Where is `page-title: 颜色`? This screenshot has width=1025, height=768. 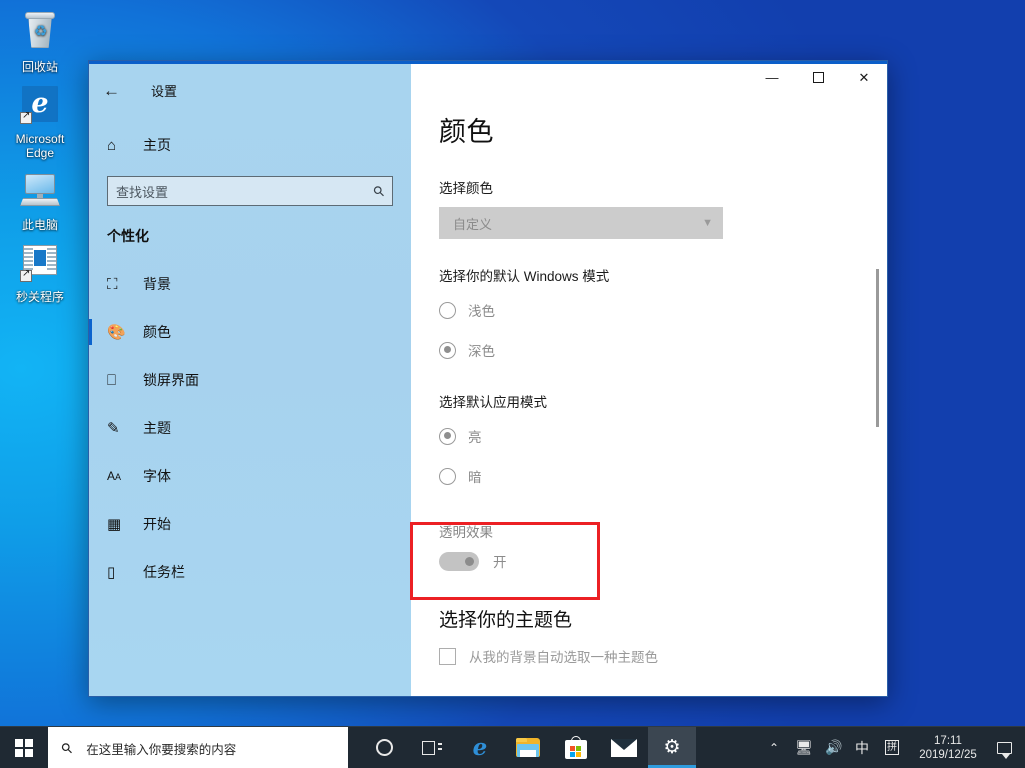 page-title: 颜色 is located at coordinates (466, 132).